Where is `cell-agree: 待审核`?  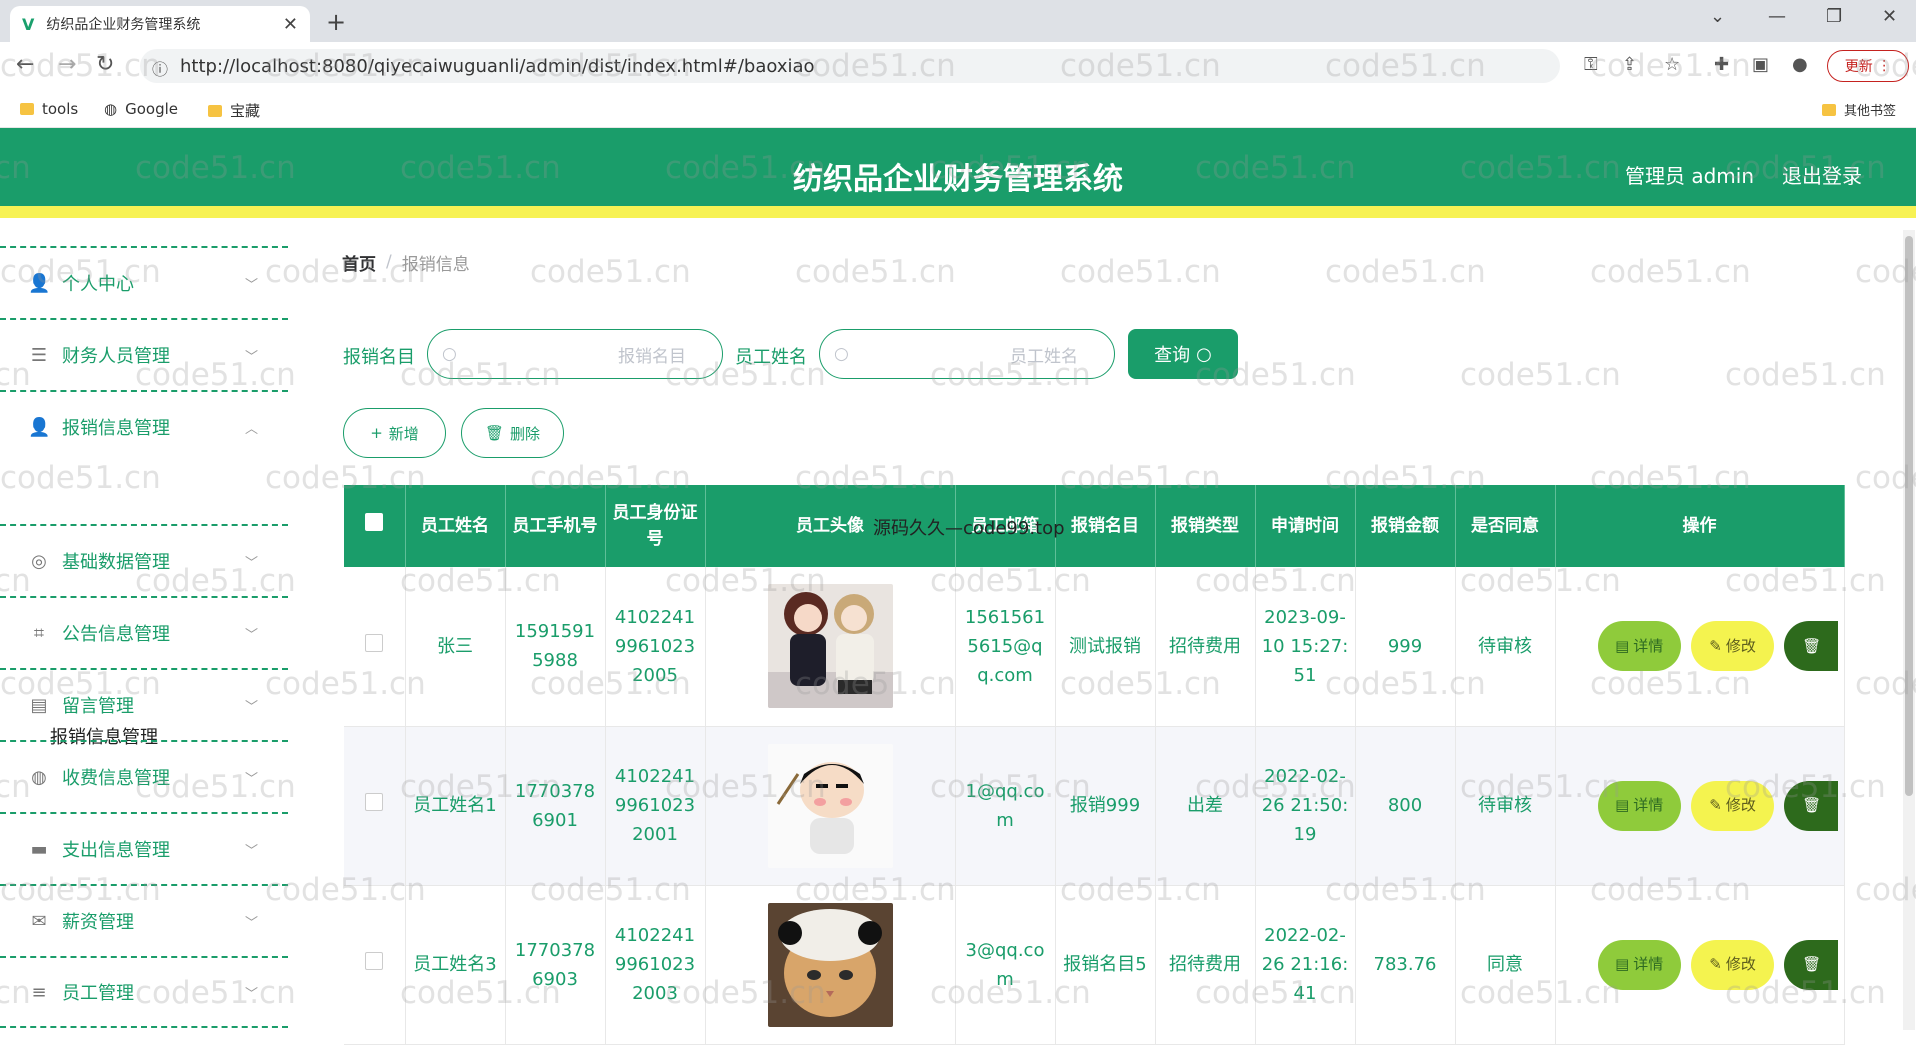 cell-agree: 待审核 is located at coordinates (1505, 647).